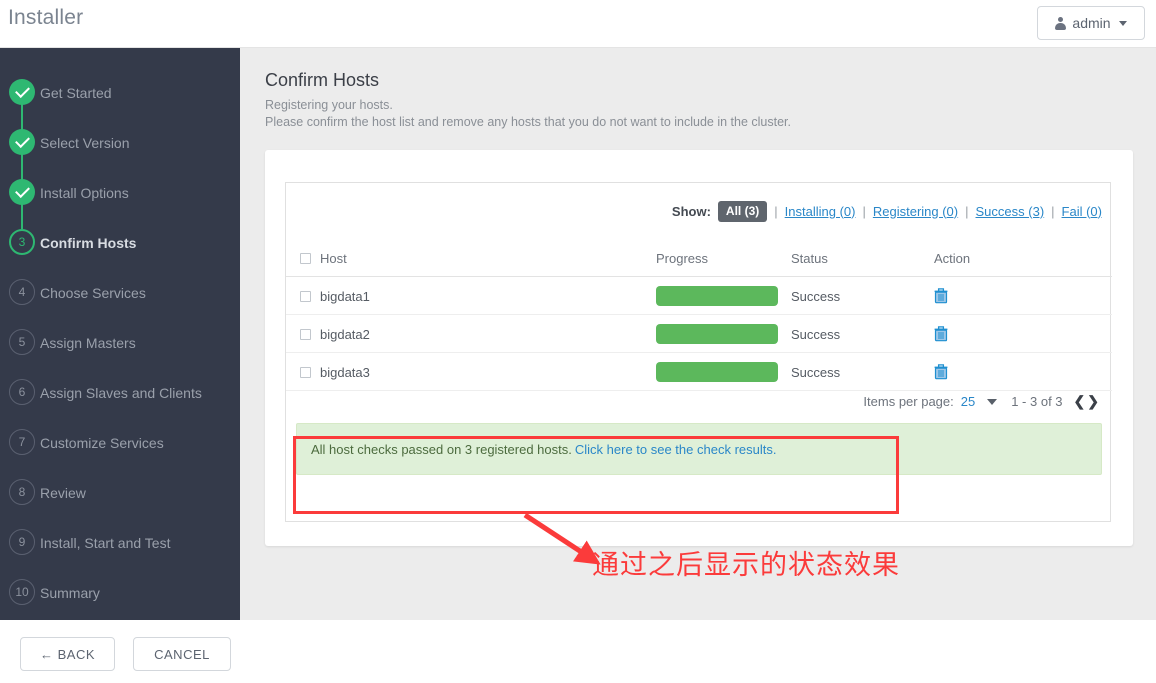  Describe the element at coordinates (102, 443) in the screenshot. I see `sidebar-step-label: Customize Services` at that location.